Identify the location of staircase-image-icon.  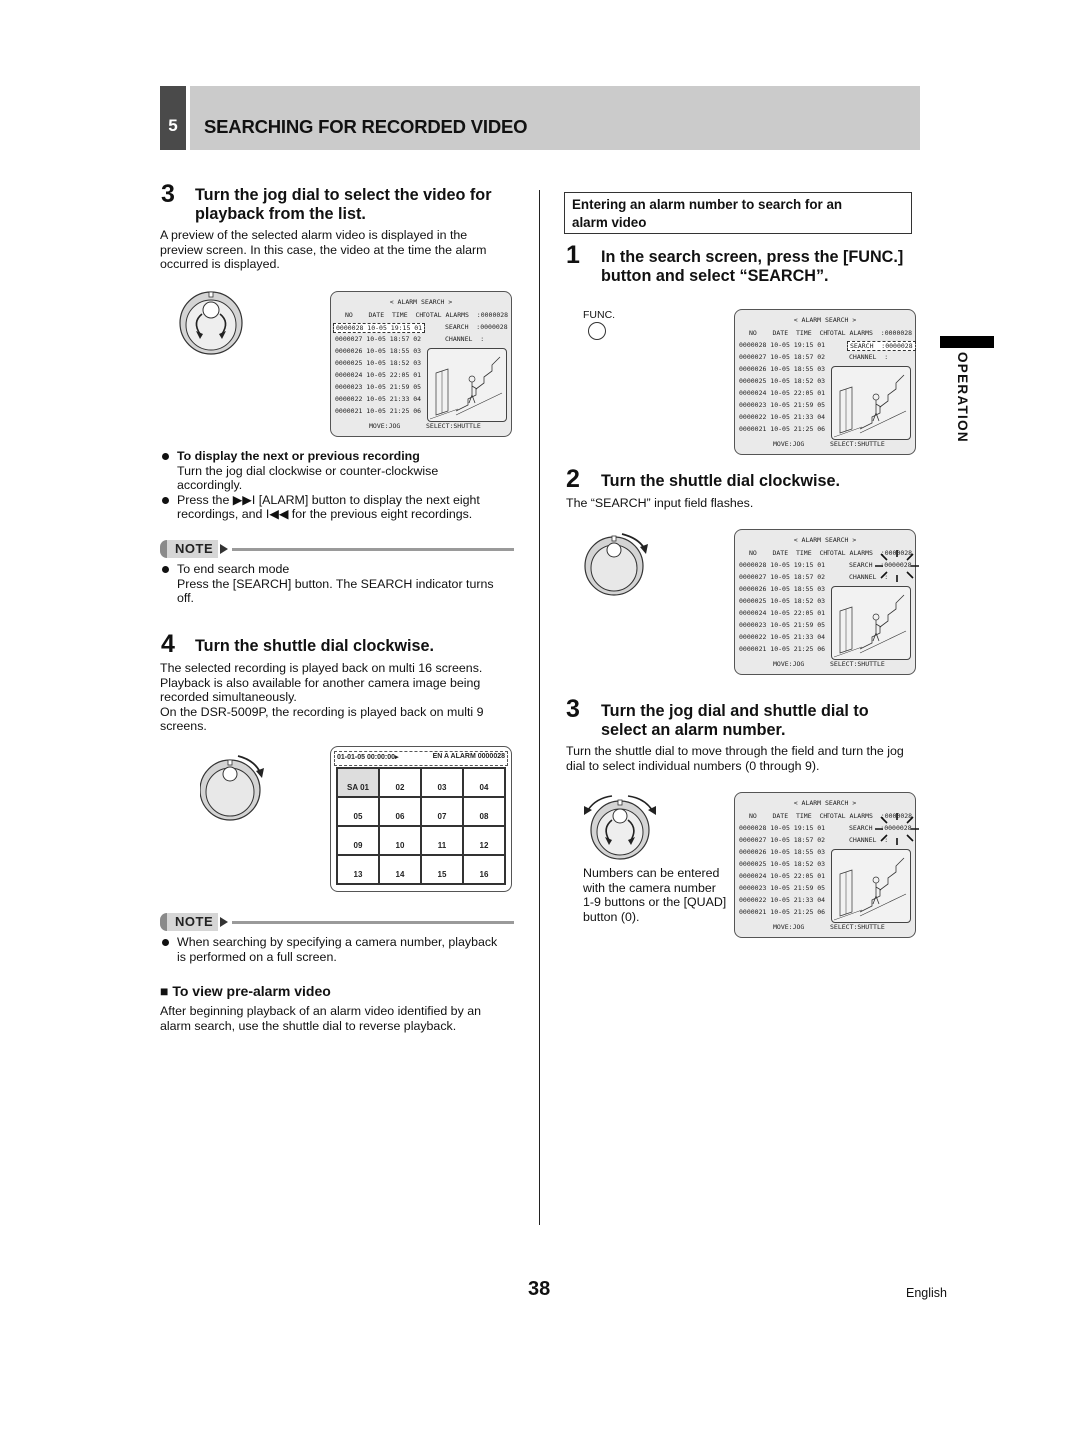
(870, 626).